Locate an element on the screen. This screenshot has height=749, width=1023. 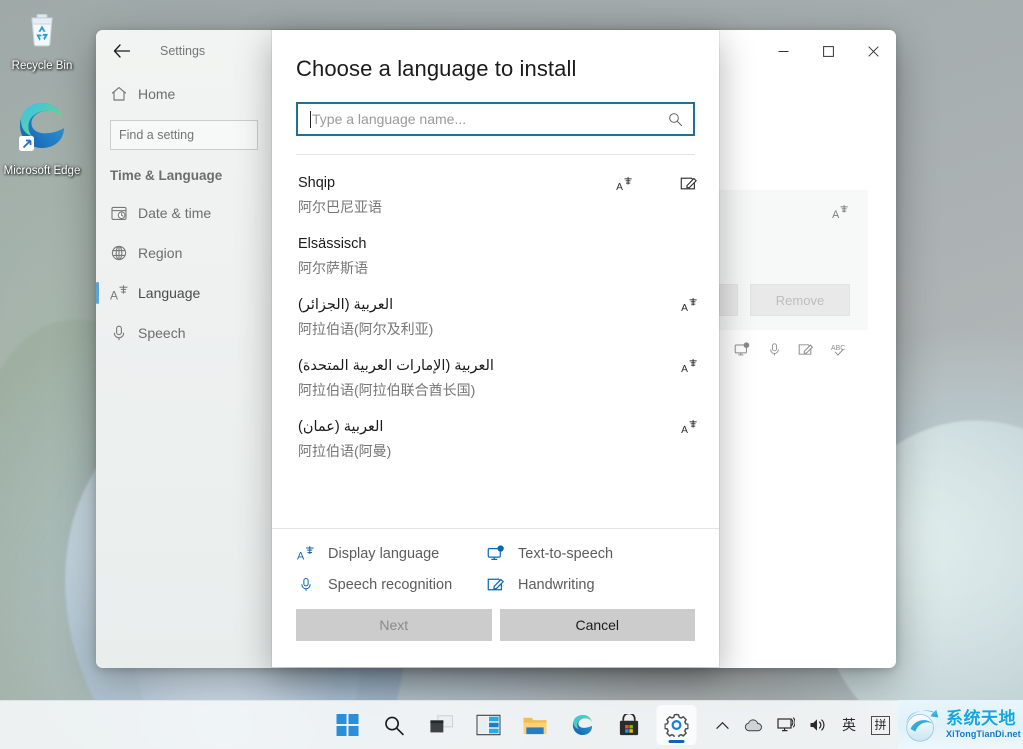
microsoft-edge-button is located at coordinates (582, 725).